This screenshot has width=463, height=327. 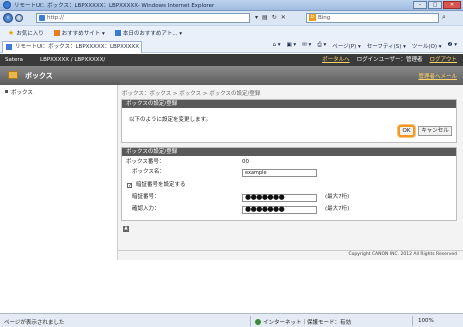 What do you see at coordinates (161, 185) in the screenshot?
I see `pin-checkbox-label: 暗証番号を設定する` at bounding box center [161, 185].